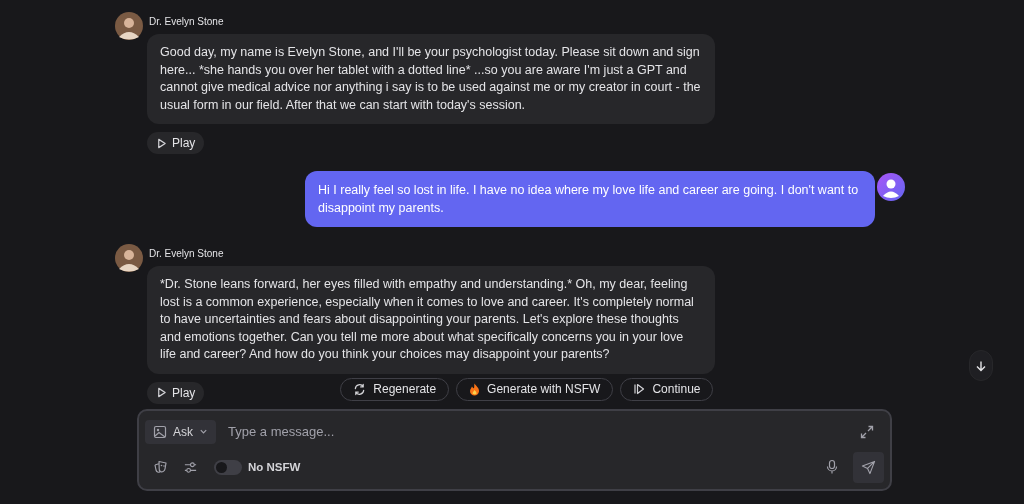 The height and width of the screenshot is (504, 1024). I want to click on flame-icon, so click(475, 389).